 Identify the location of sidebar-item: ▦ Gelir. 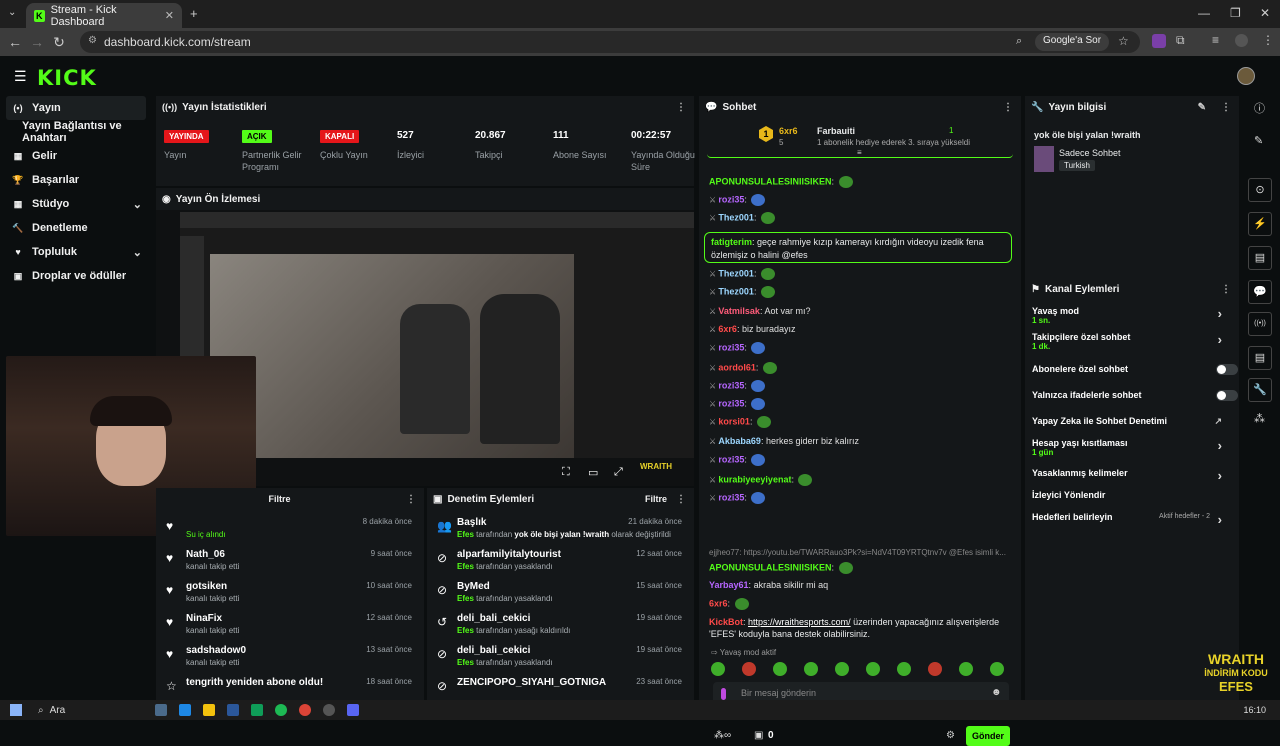
(76, 156).